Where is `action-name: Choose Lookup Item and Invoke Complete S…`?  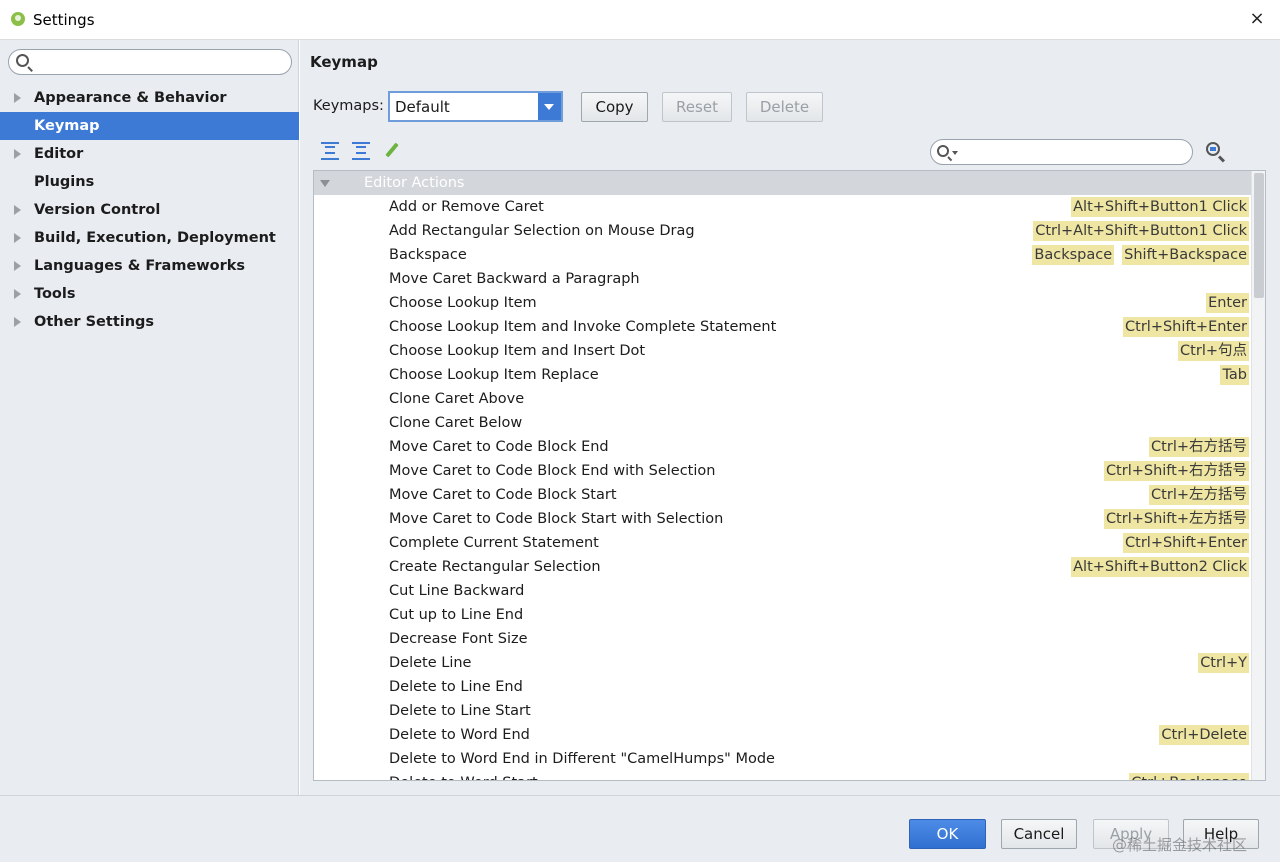
action-name: Choose Lookup Item and Invoke Complete S… is located at coordinates (583, 327).